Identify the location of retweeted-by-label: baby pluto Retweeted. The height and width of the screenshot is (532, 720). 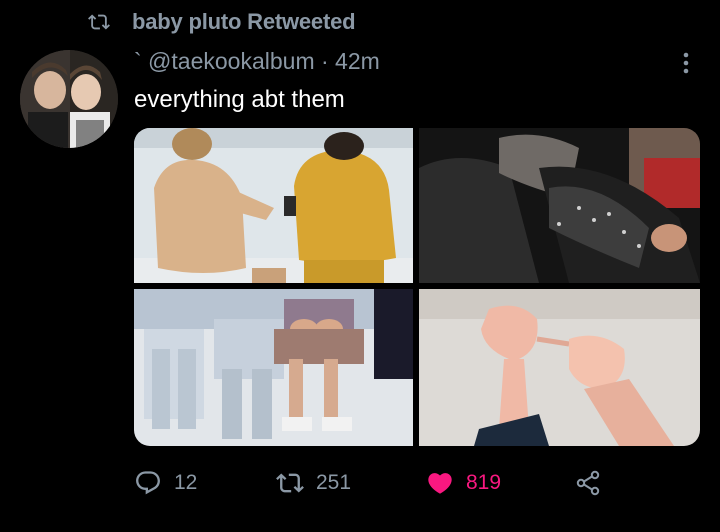
(244, 21).